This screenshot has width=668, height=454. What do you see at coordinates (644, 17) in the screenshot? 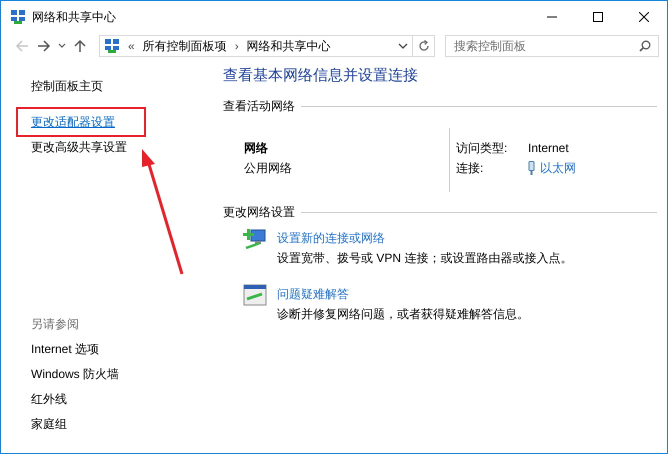
I see `close-icon` at bounding box center [644, 17].